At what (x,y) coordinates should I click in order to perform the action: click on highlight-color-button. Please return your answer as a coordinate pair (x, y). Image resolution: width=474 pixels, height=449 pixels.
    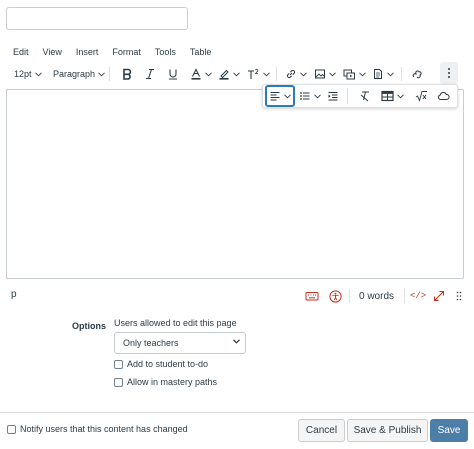
    Looking at the image, I should click on (229, 74).